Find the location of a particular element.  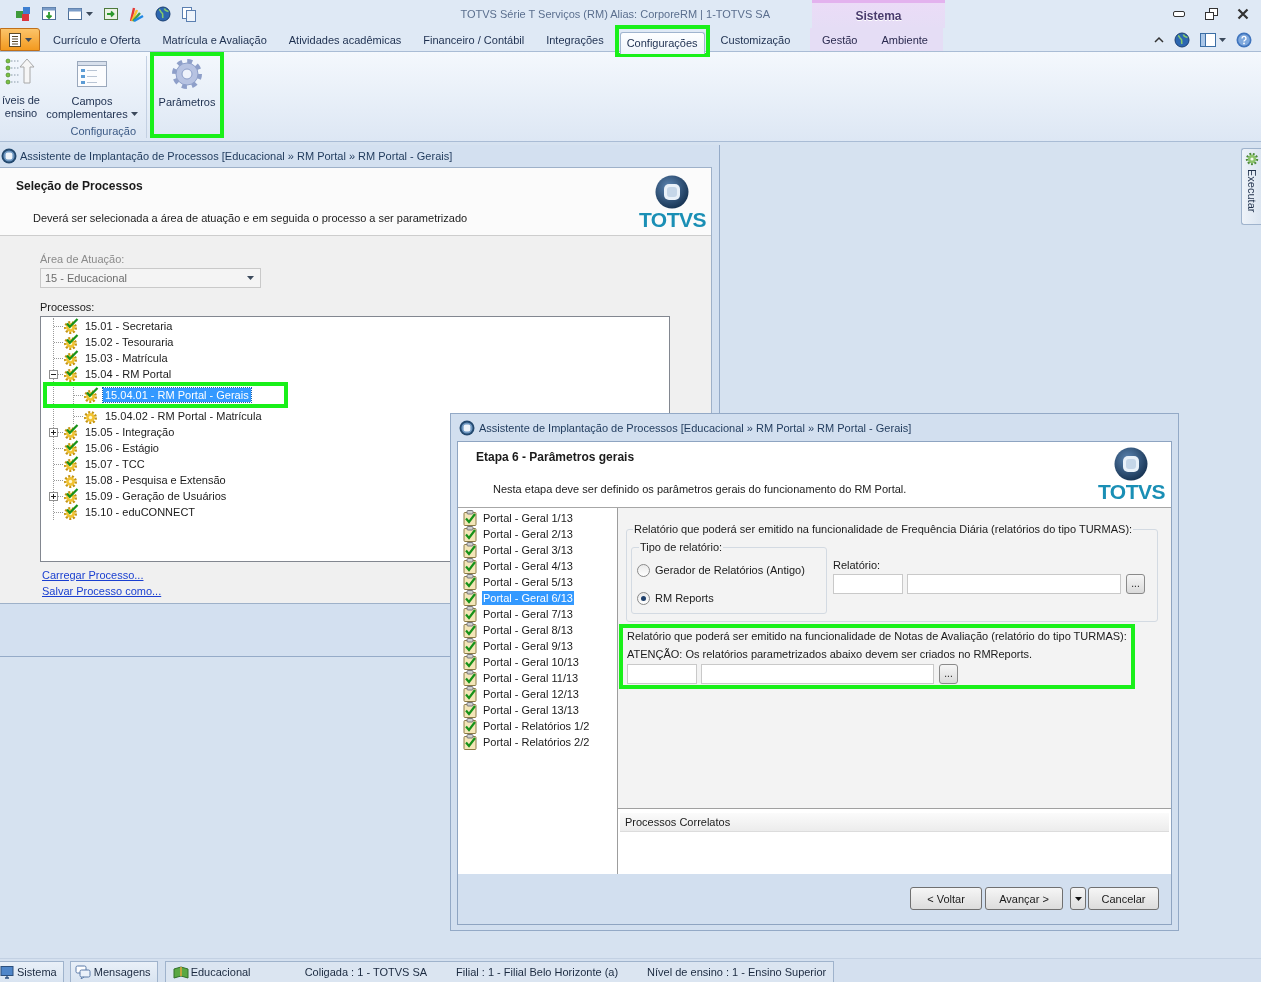

ribbon-tab: Matrícula e Avaliação is located at coordinates (214, 40).